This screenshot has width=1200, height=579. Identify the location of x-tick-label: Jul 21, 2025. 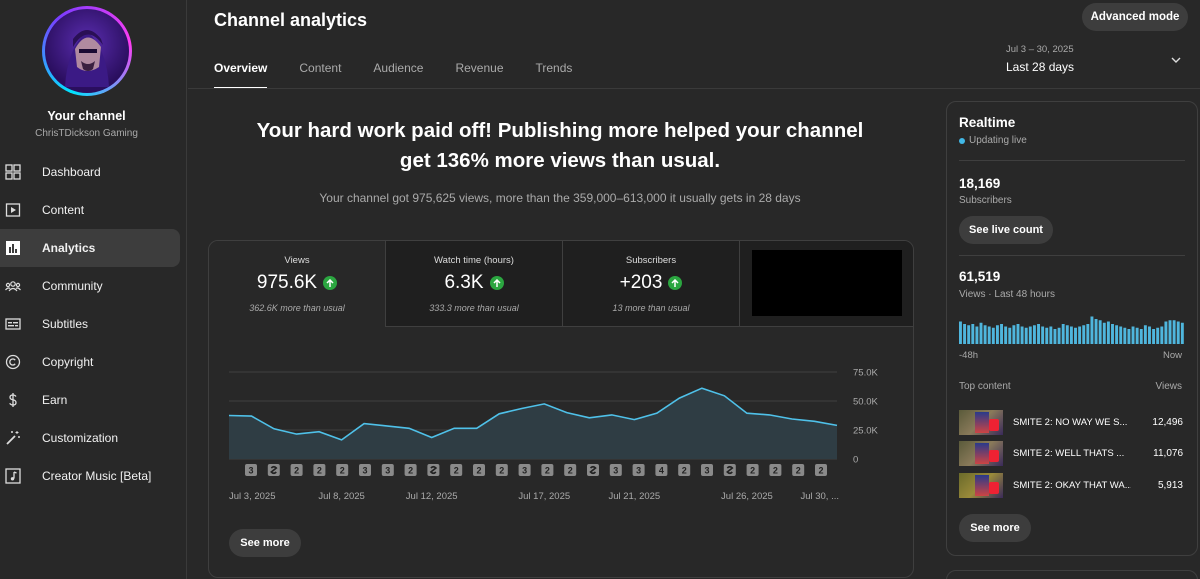
(634, 496).